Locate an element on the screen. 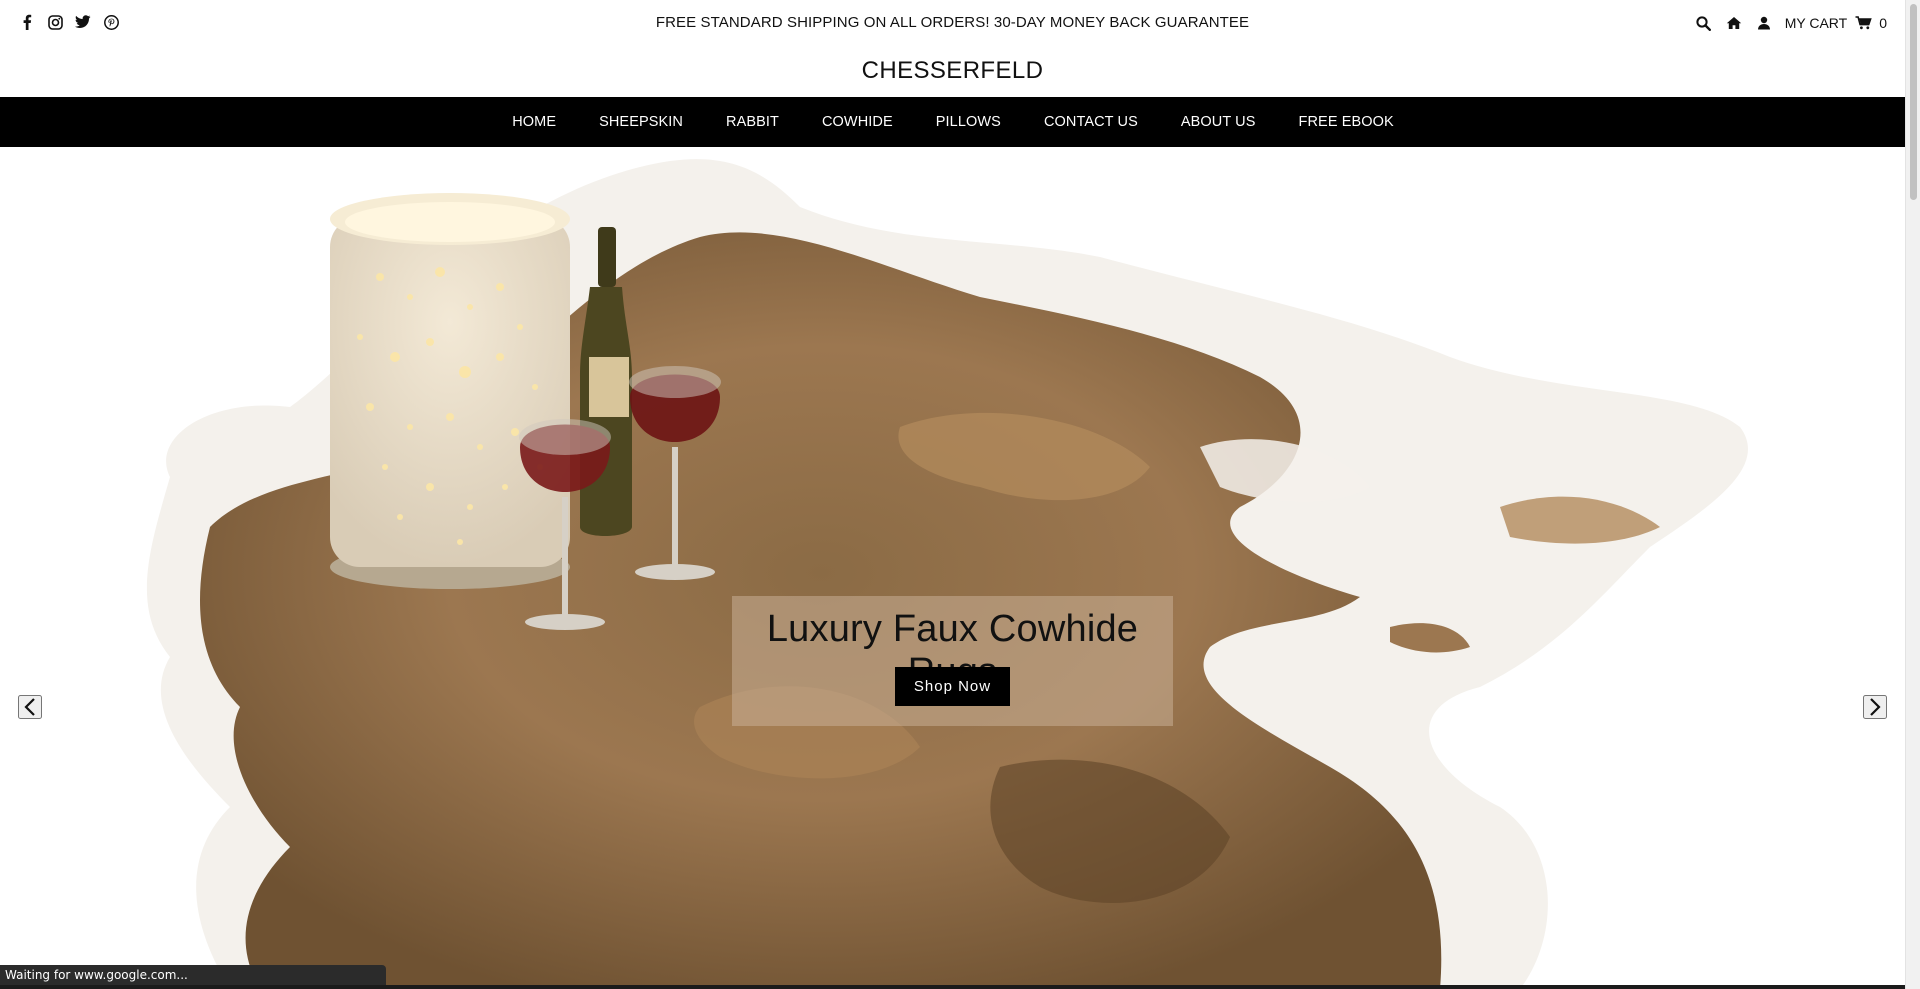 Image resolution: width=1920 pixels, height=989 pixels. nav-item-home: HOME is located at coordinates (534, 122).